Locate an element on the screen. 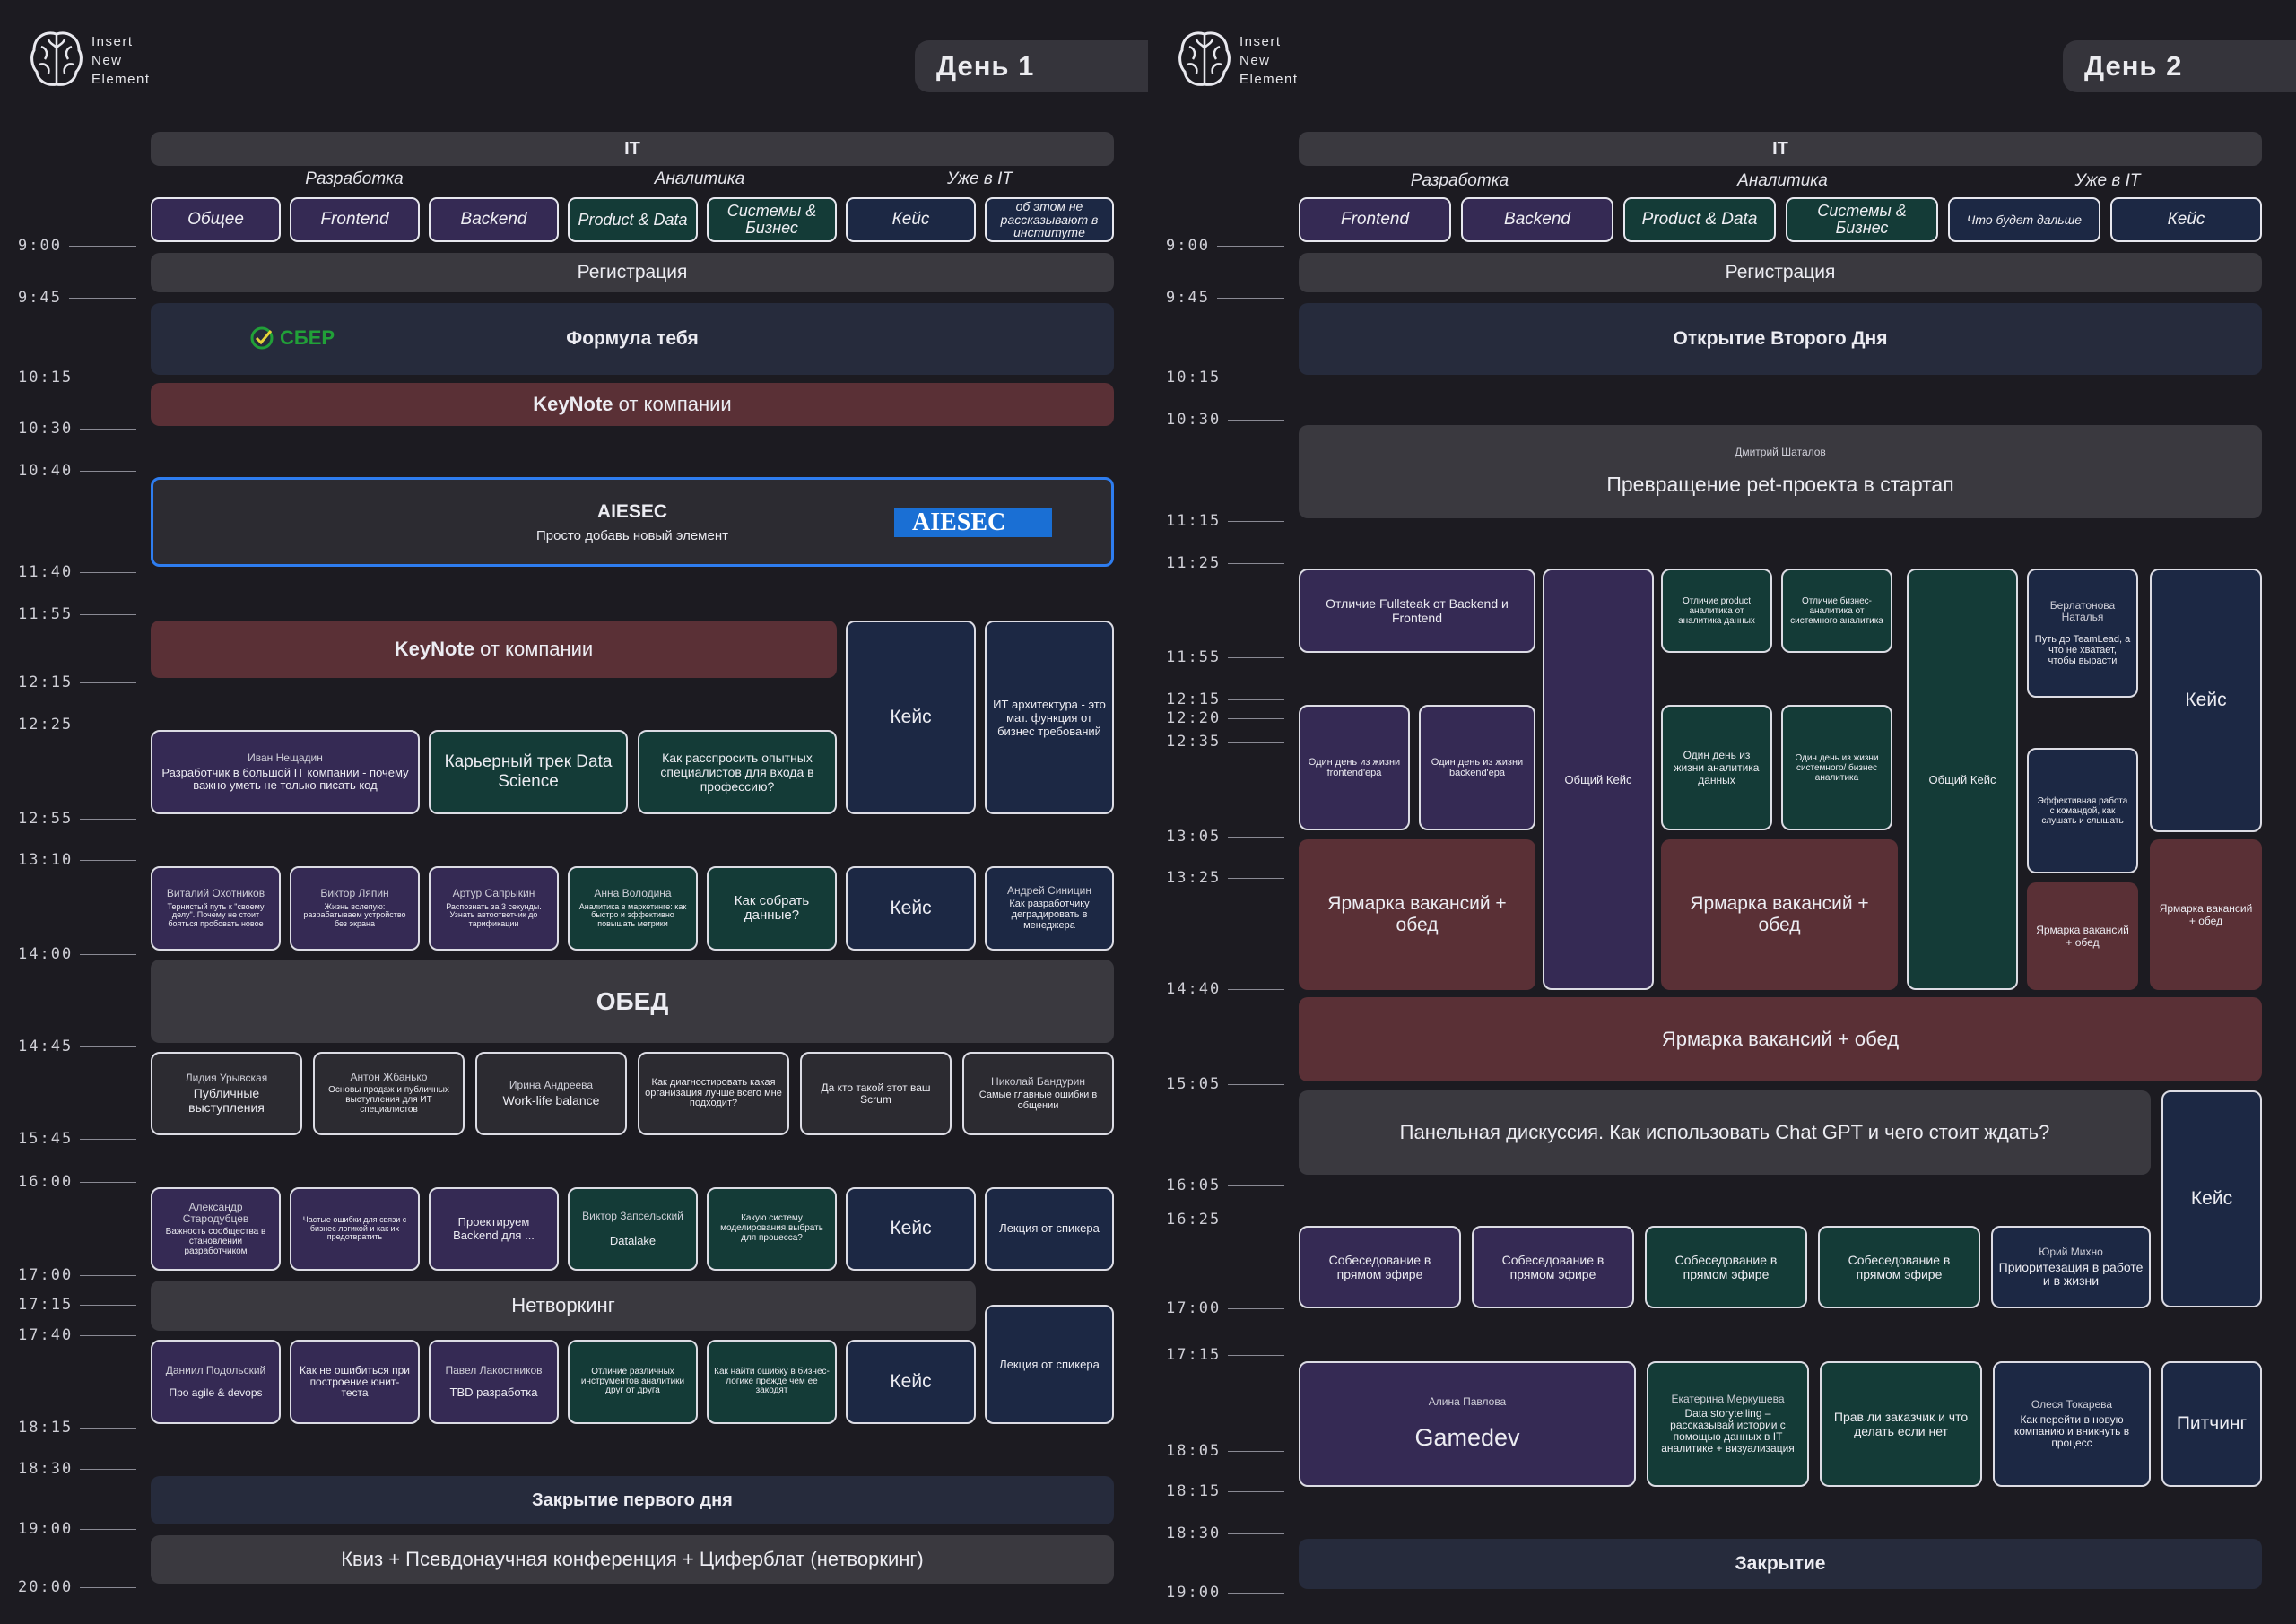  time-label: 14:45 is located at coordinates (77, 1046).